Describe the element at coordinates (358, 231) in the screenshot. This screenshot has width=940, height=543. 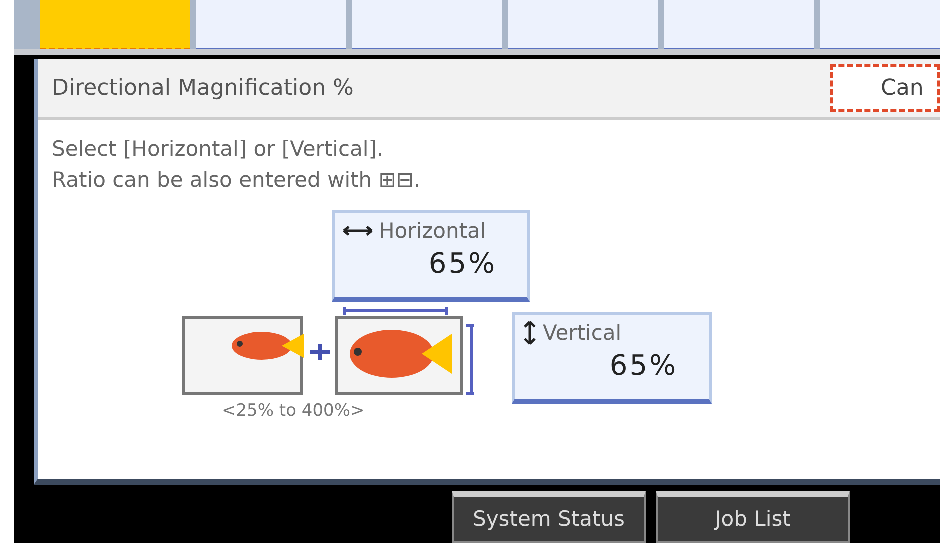
I see `horizontal-arrow-icon` at that location.